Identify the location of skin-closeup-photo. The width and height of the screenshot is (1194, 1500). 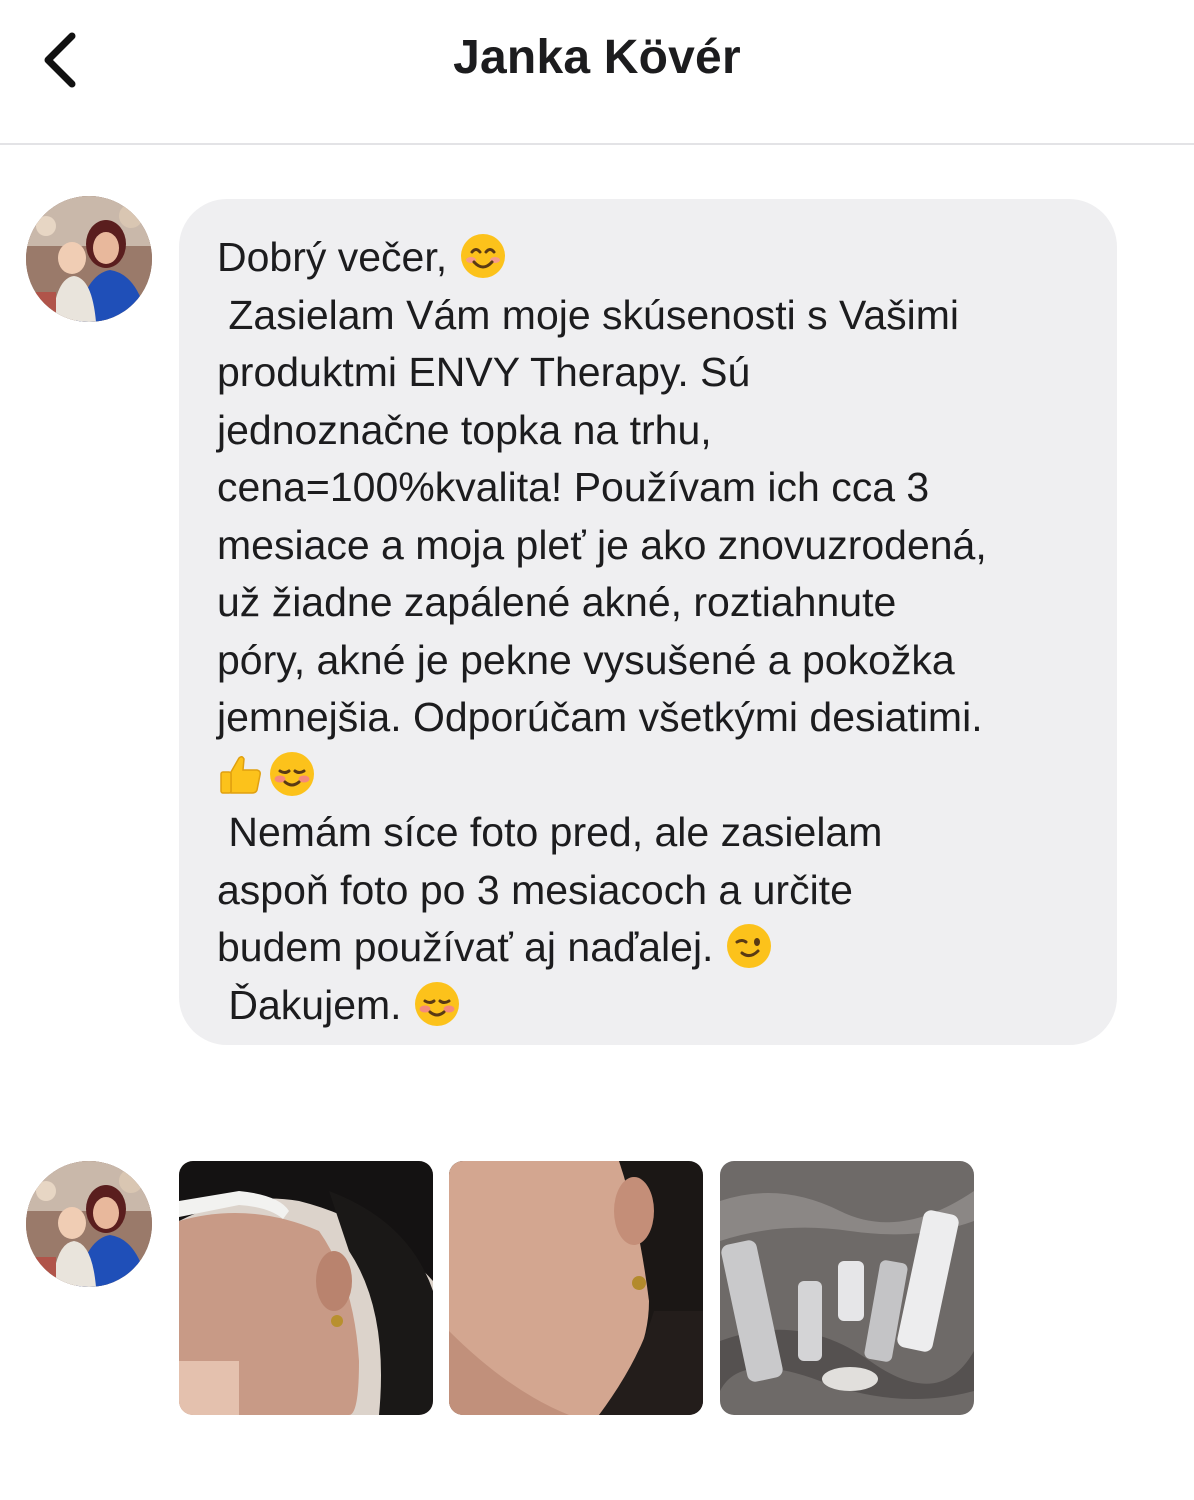
(576, 1288).